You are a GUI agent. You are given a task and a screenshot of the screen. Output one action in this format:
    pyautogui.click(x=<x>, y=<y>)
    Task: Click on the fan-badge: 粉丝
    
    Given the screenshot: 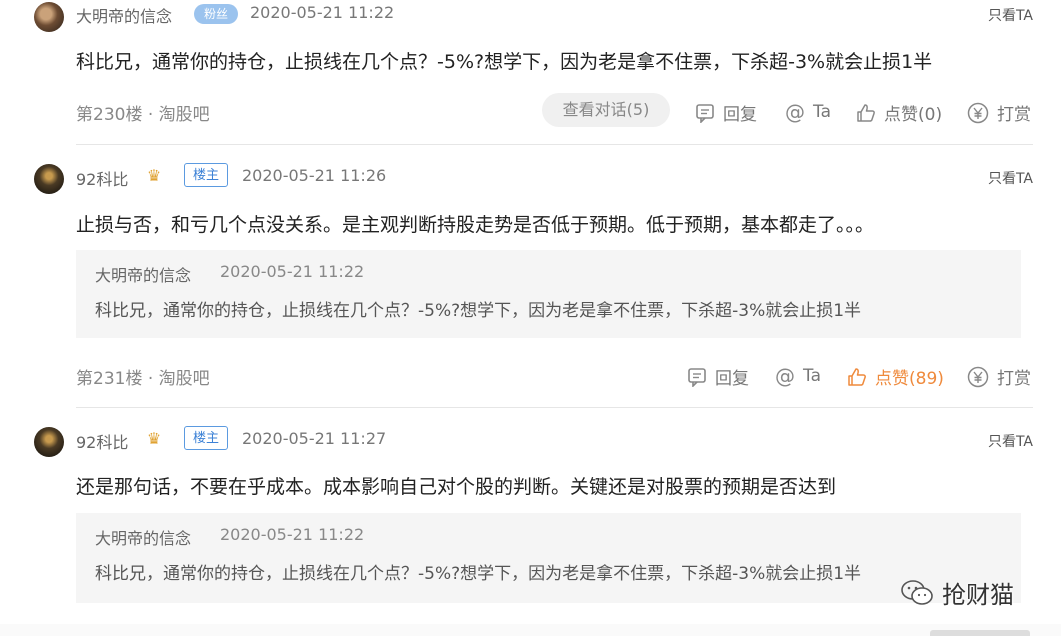 What is the action you would take?
    pyautogui.click(x=216, y=14)
    